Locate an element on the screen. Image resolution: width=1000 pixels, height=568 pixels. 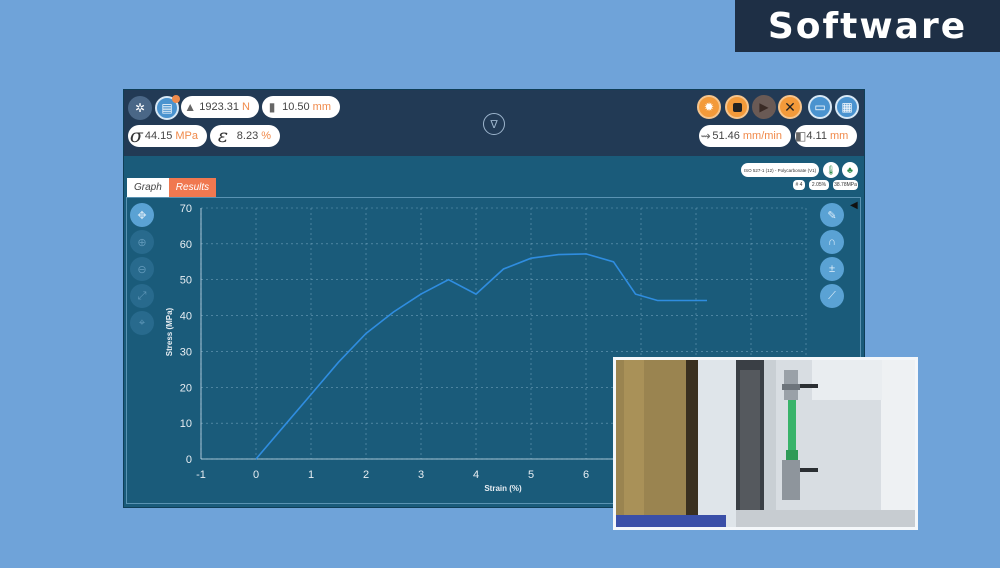
y-tick-label: 70 is located at coordinates (186, 209).